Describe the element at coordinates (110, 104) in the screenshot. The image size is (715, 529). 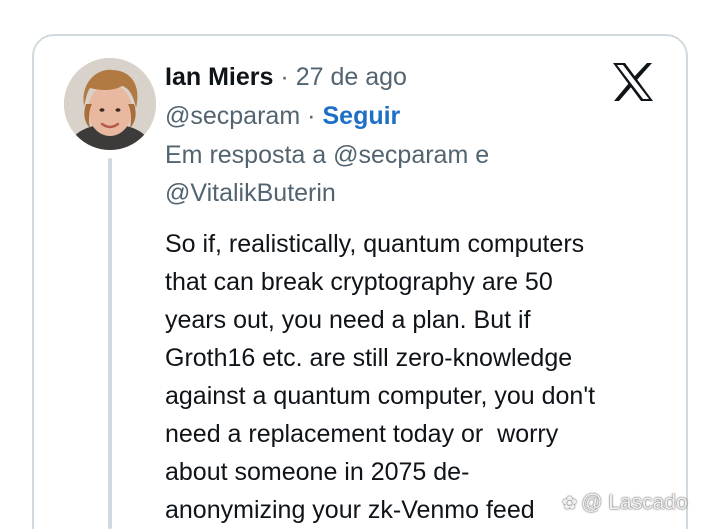
I see `avatar` at that location.